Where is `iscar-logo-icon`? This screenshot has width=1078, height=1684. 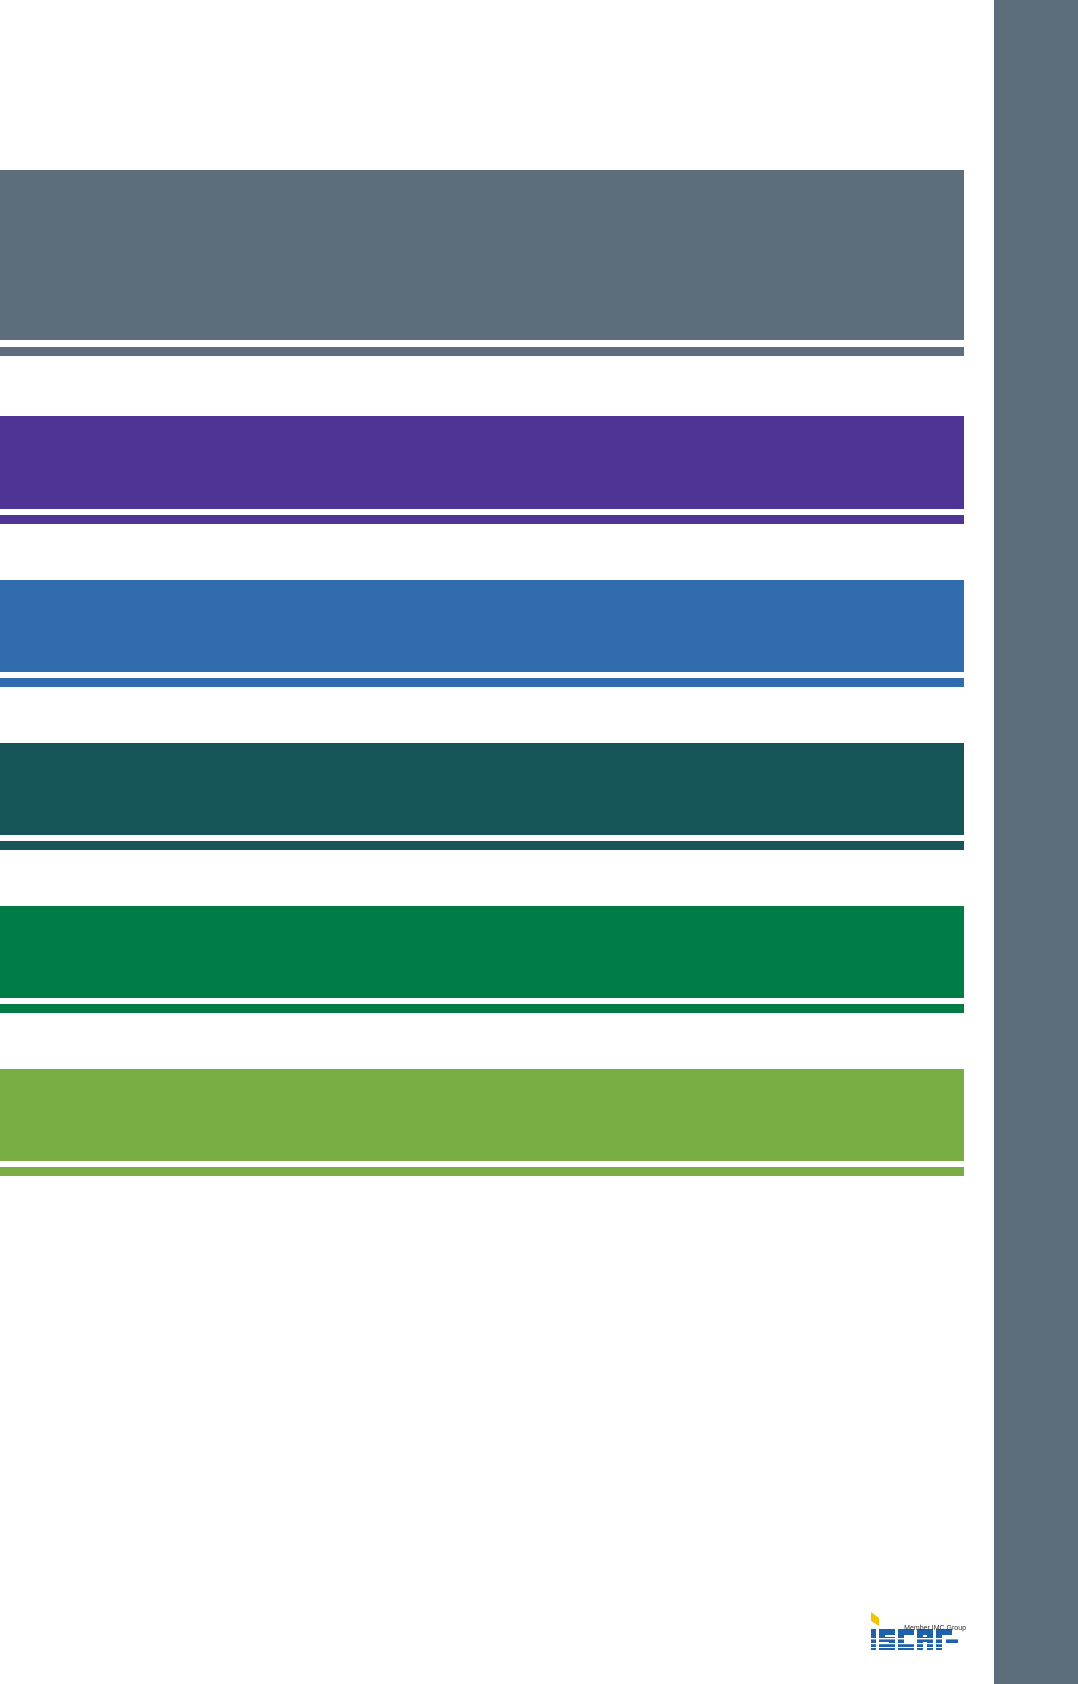
iscar-logo-icon is located at coordinates (916, 1631).